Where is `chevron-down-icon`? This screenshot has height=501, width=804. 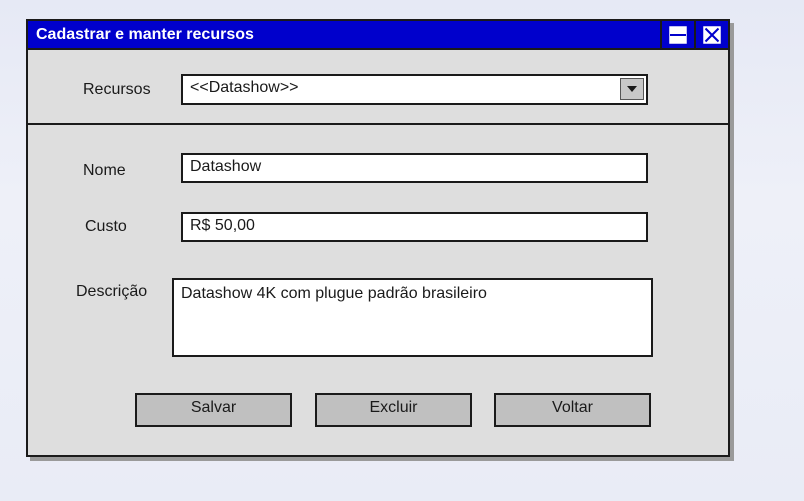 chevron-down-icon is located at coordinates (632, 89).